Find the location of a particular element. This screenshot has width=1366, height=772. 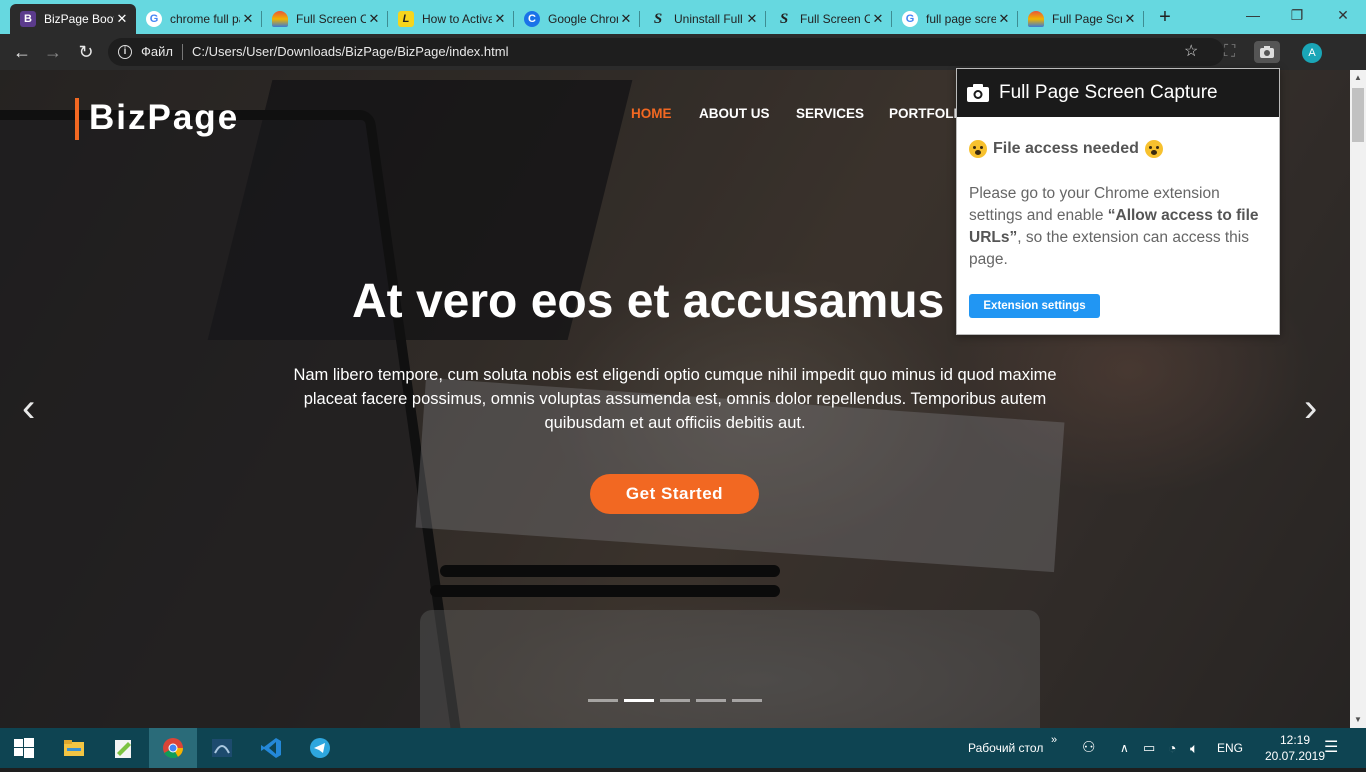

tab-how-to: L How to Activate ✕ is located at coordinates (451, 19).